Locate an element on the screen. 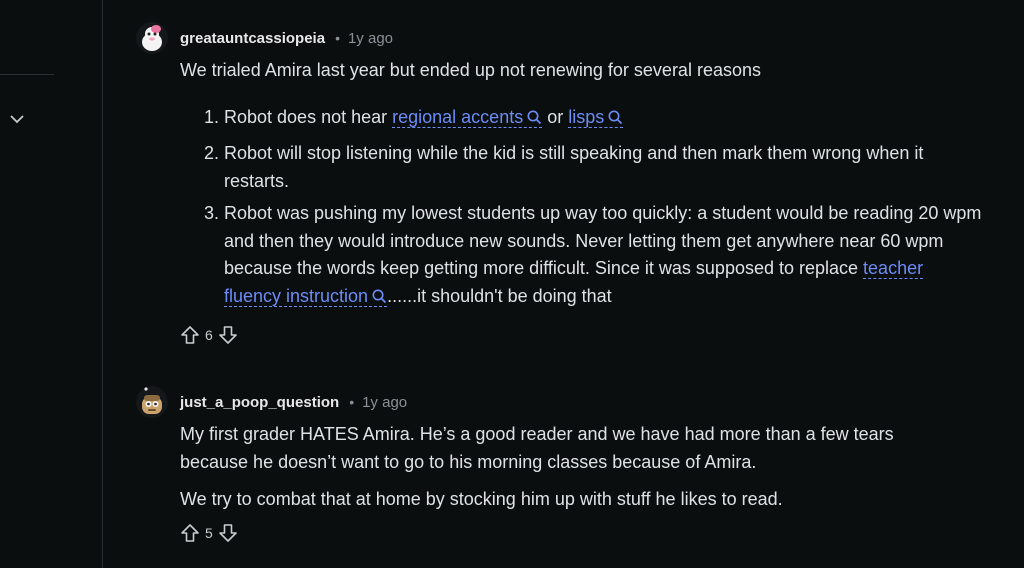  search-link: lisps is located at coordinates (596, 117).